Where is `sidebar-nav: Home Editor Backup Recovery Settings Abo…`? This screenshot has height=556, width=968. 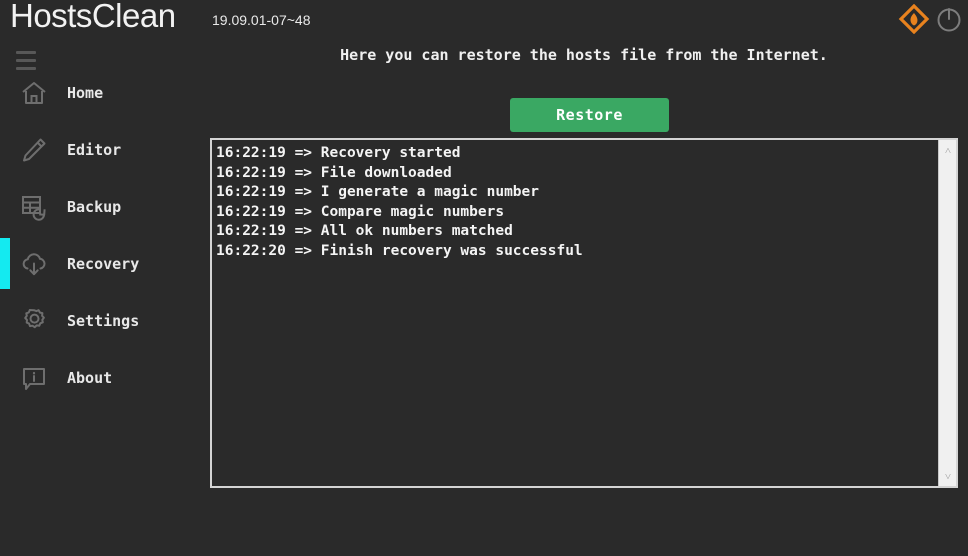 sidebar-nav: Home Editor Backup Recovery Settings Abo… is located at coordinates (100, 235).